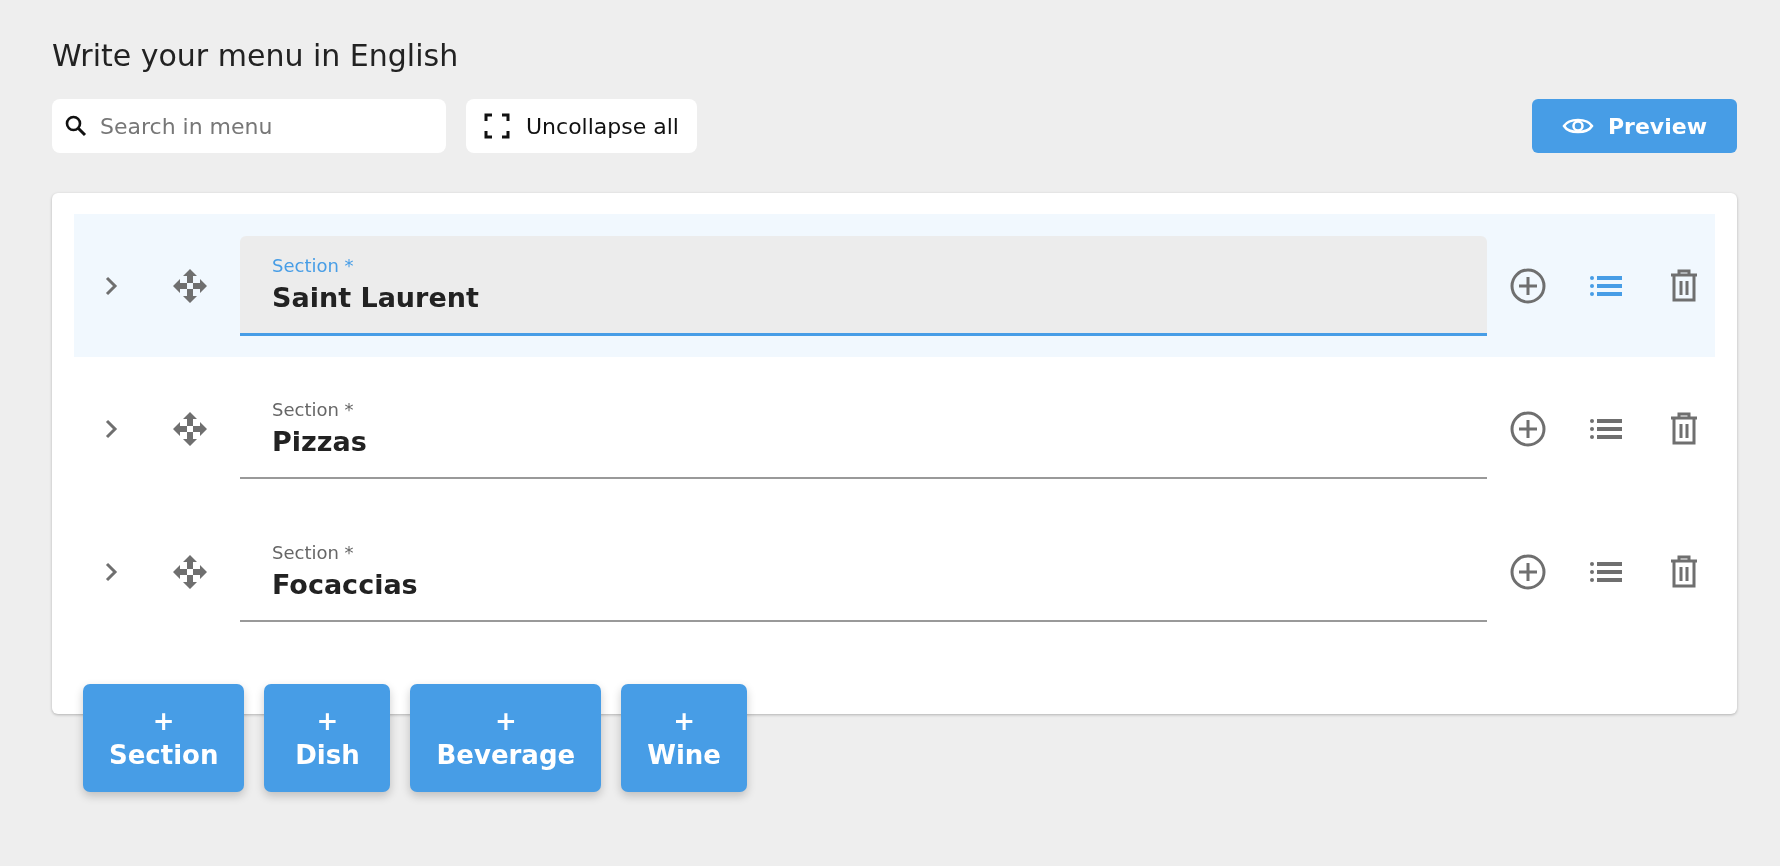 The image size is (1780, 866). Describe the element at coordinates (76, 126) in the screenshot. I see `search-icon` at that location.